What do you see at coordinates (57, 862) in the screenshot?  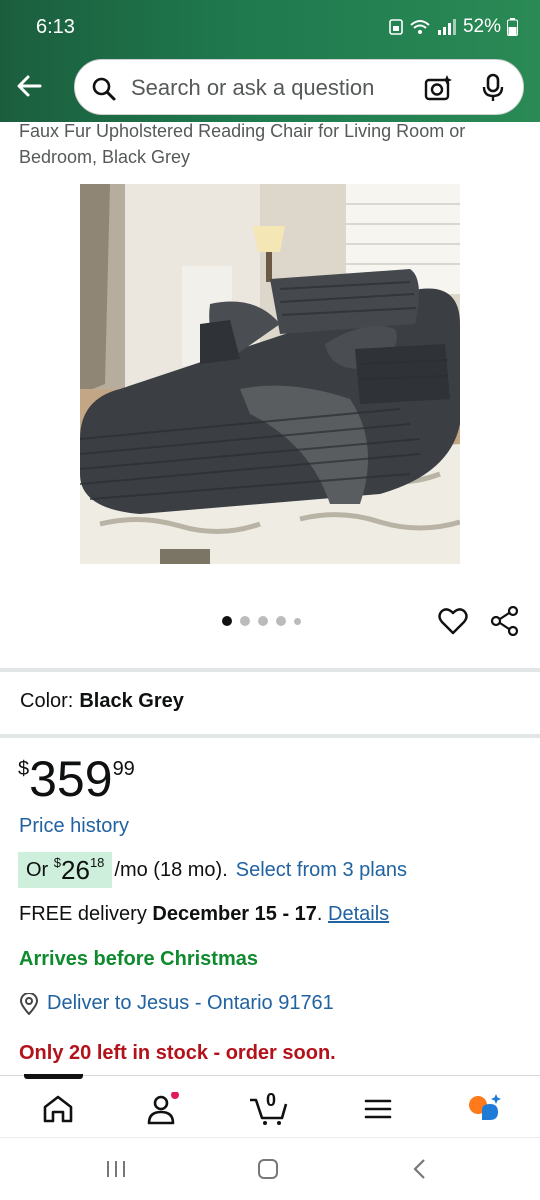 I see `monthly-currency: $` at bounding box center [57, 862].